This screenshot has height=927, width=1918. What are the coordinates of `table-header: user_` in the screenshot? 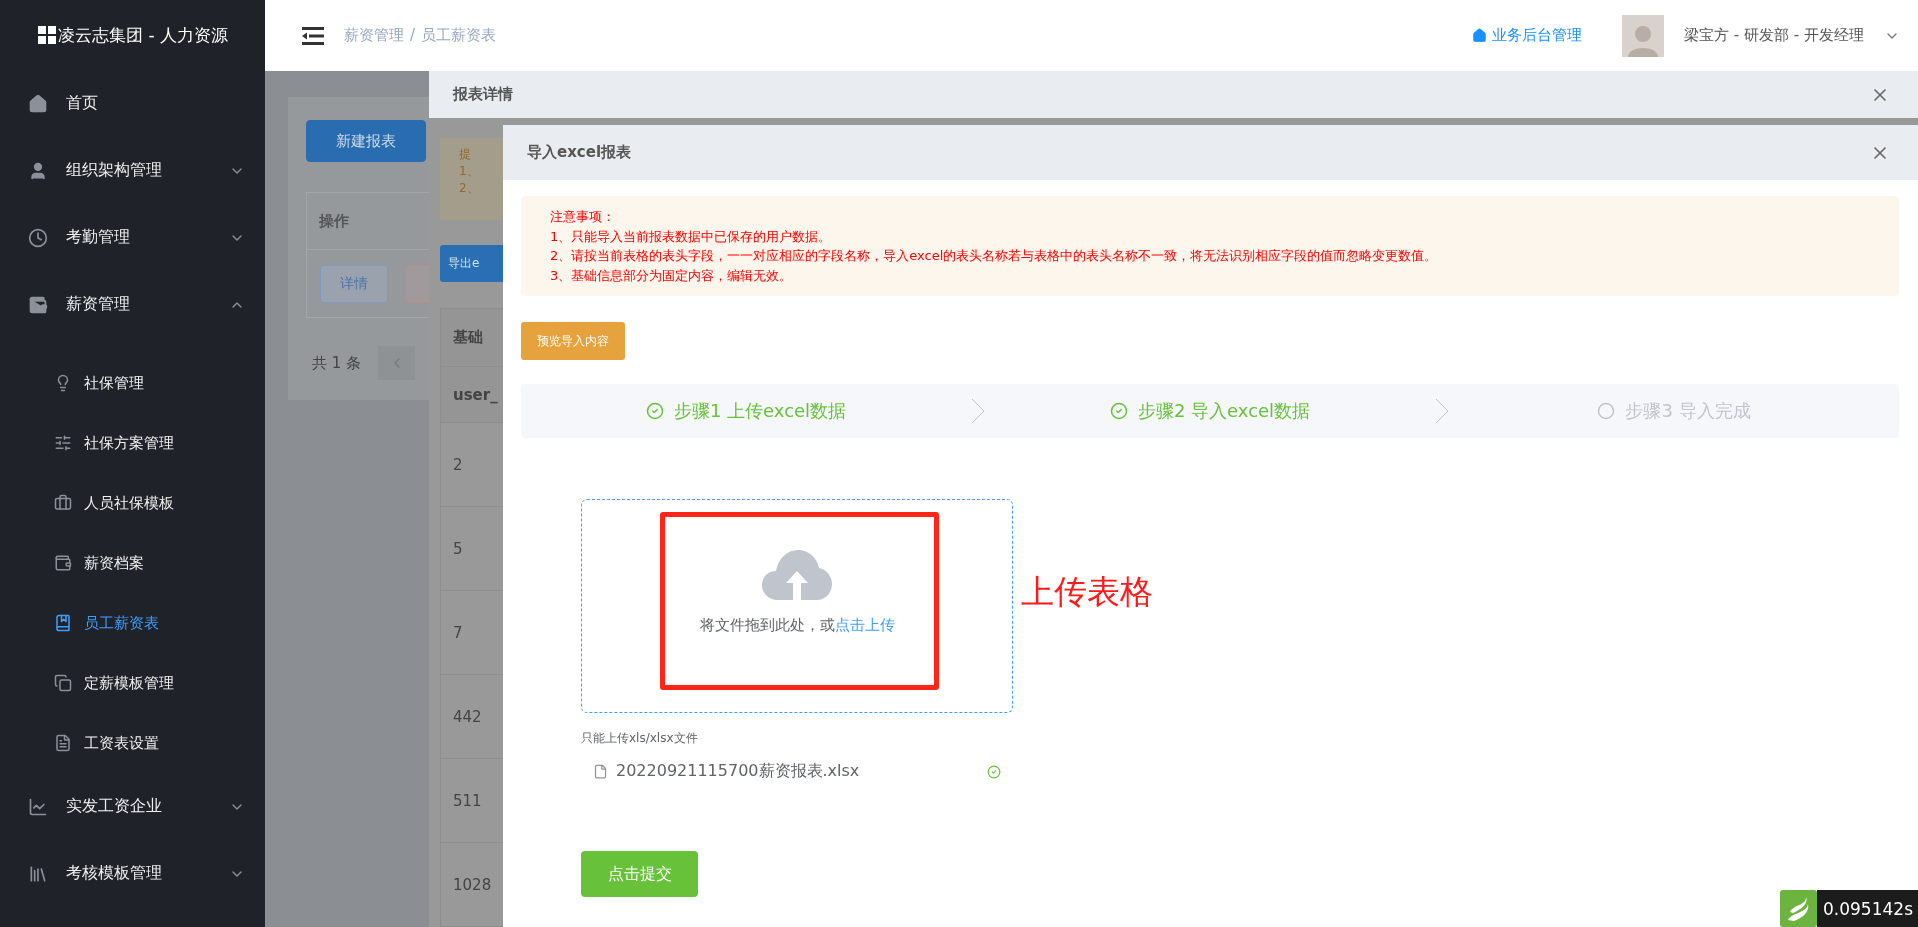 It's located at (472, 395).